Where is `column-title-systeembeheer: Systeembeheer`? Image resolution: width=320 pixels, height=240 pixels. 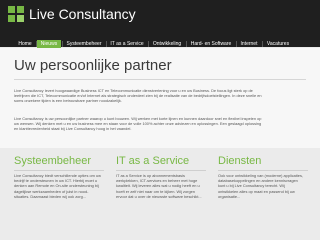 column-title-systeembeheer: Systeembeheer is located at coordinates (52, 161).